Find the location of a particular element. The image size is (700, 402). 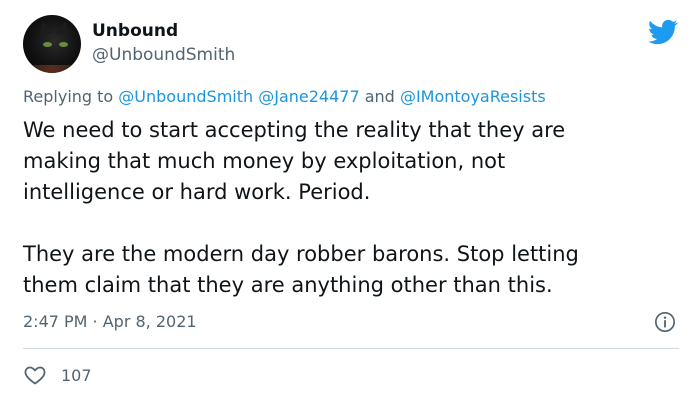

divider is located at coordinates (351, 348).